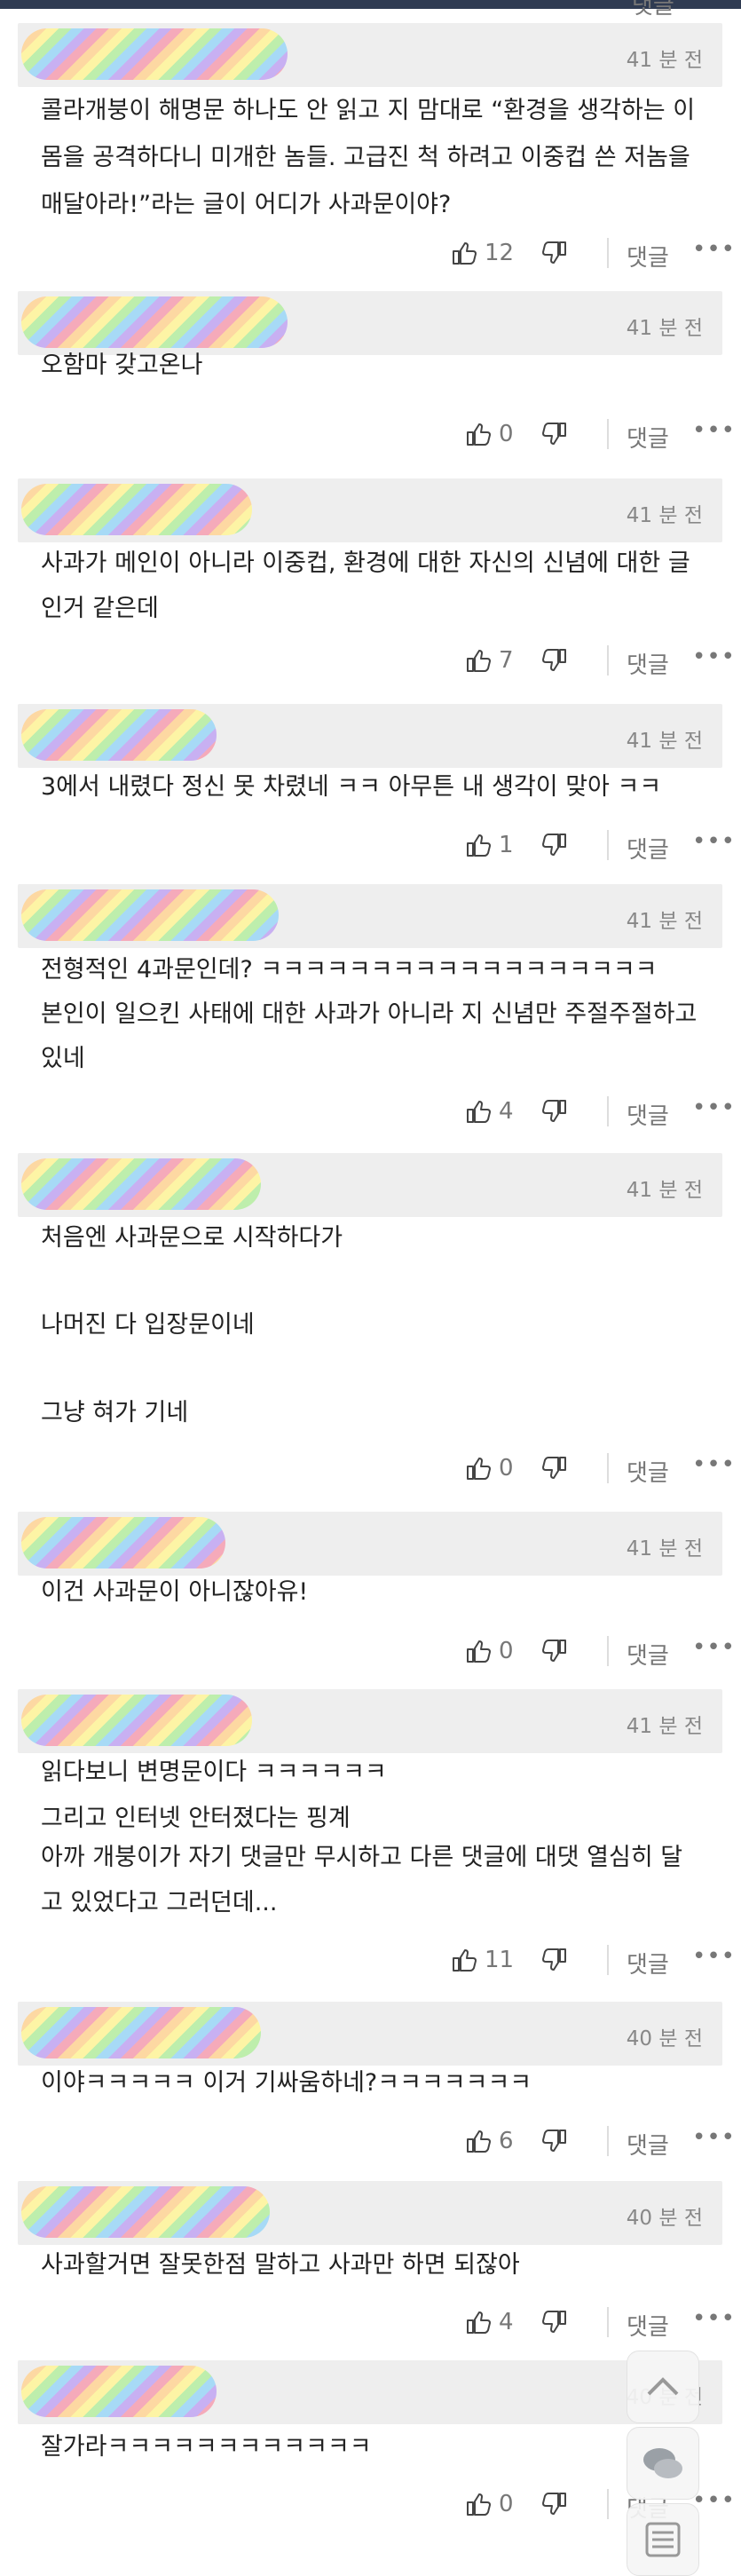 This screenshot has width=741, height=2576. Describe the element at coordinates (281, 2265) in the screenshot. I see `comment-text-line: 사과할거면 잘못한점 말하고 사과만 하면 되잖아` at that location.